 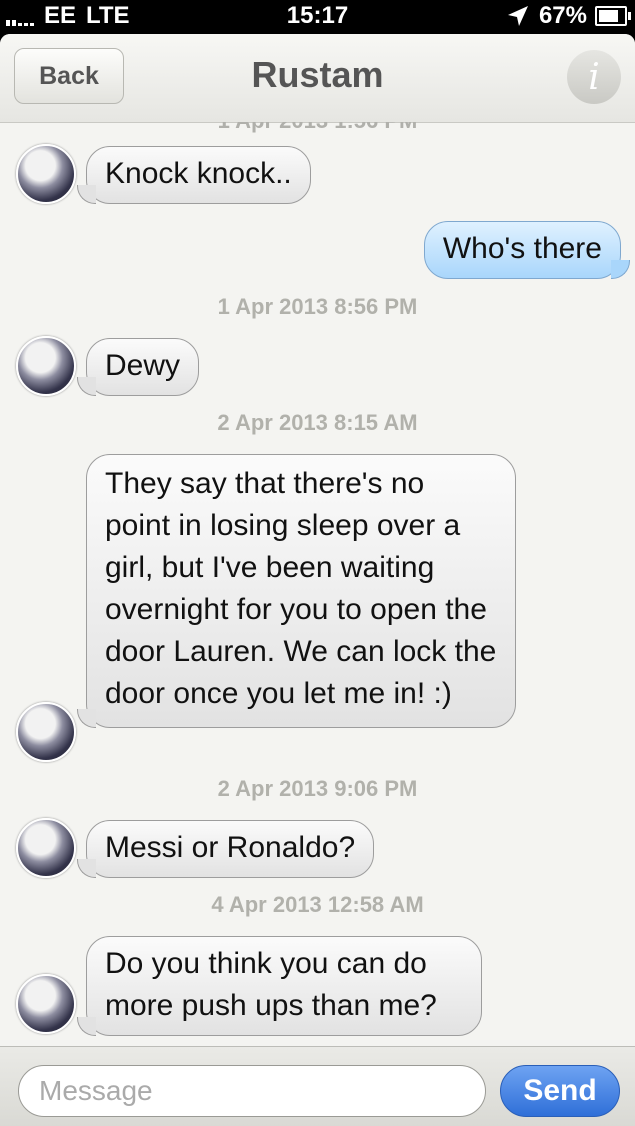 I want to click on contact-name-title: Rustam, so click(x=317, y=74).